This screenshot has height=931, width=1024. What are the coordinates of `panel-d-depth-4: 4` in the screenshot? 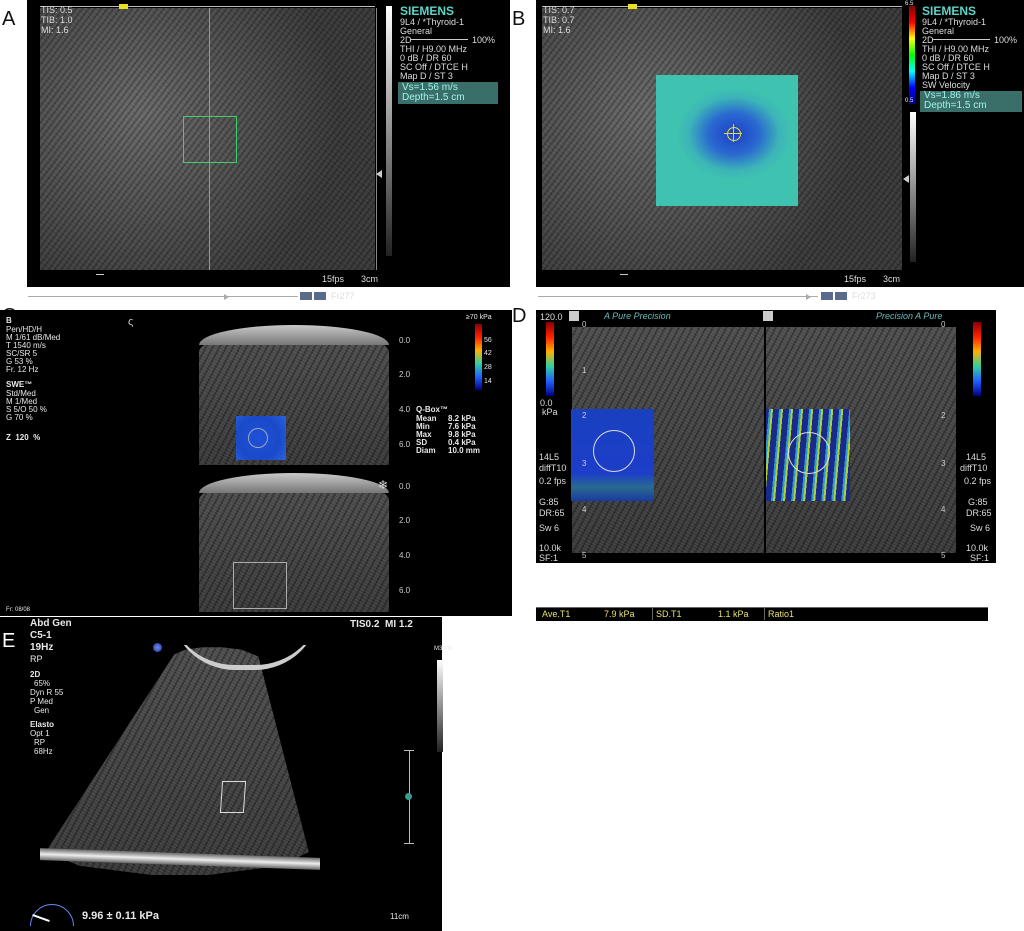 It's located at (584, 509).